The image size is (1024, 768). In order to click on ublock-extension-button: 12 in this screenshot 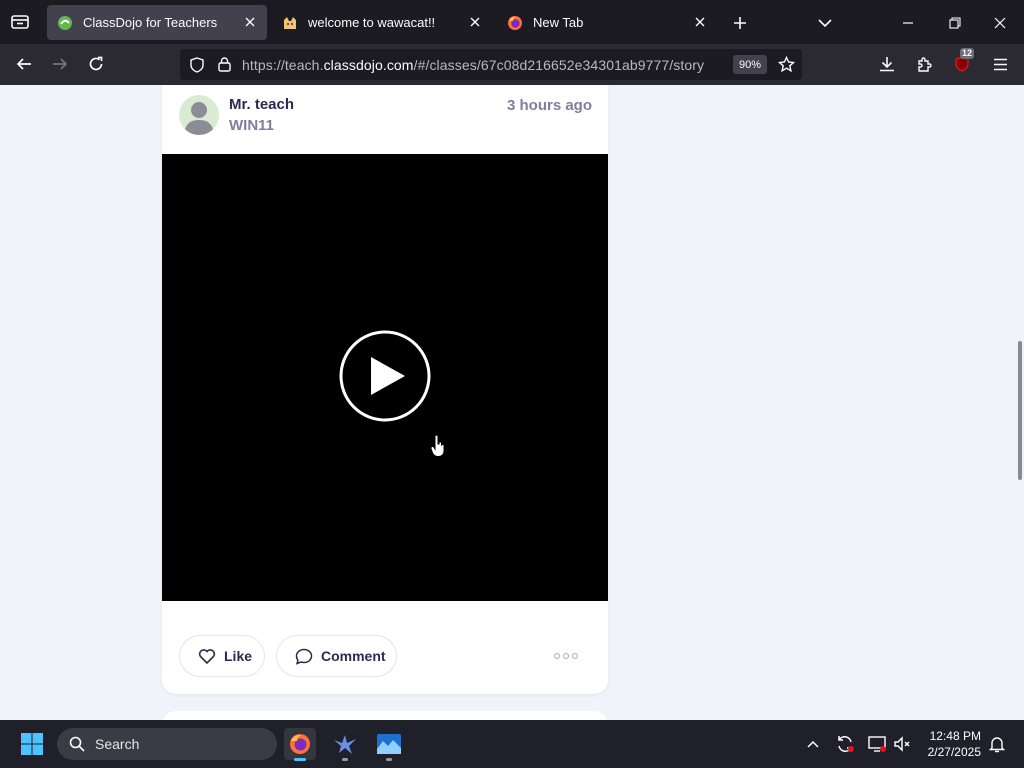, I will do `click(962, 63)`.